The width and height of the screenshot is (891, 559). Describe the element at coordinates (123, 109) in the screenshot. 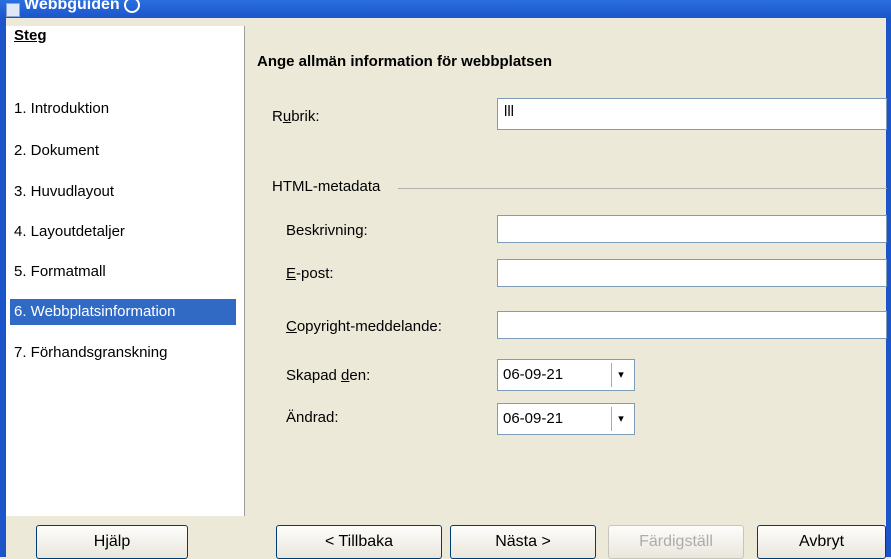

I see `step-item-introduktion: 1. Introduktion` at that location.